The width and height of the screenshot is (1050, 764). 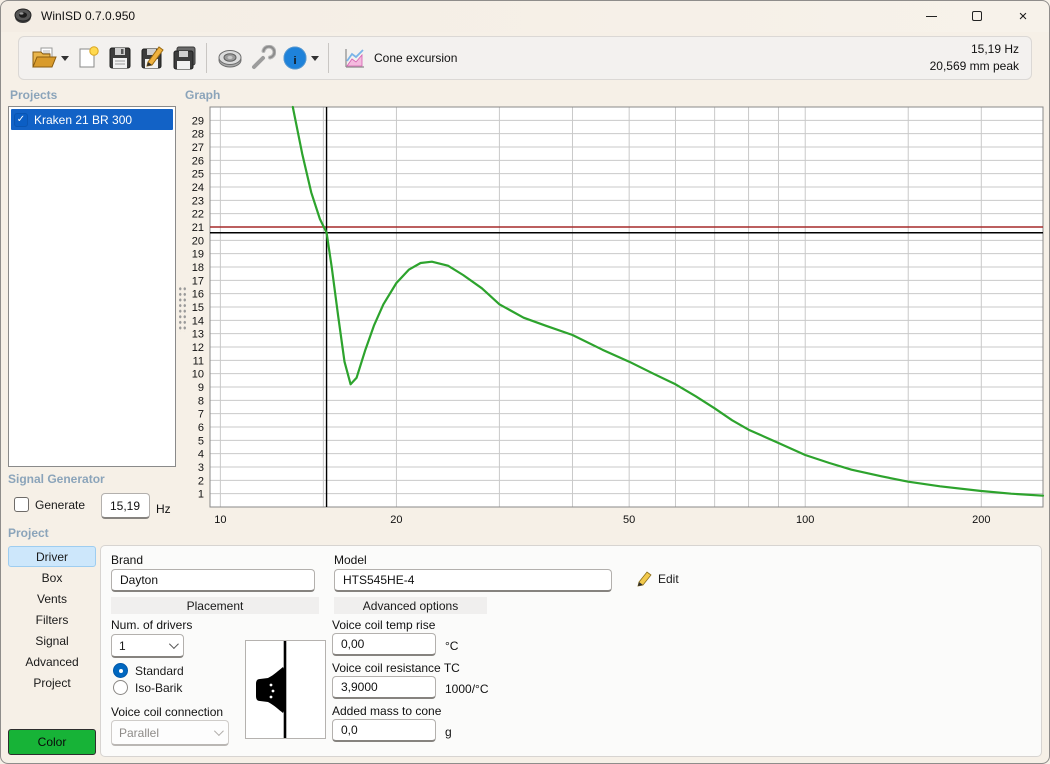 What do you see at coordinates (147, 687) in the screenshot?
I see `mounting-isobarik-option: Iso-Barik` at bounding box center [147, 687].